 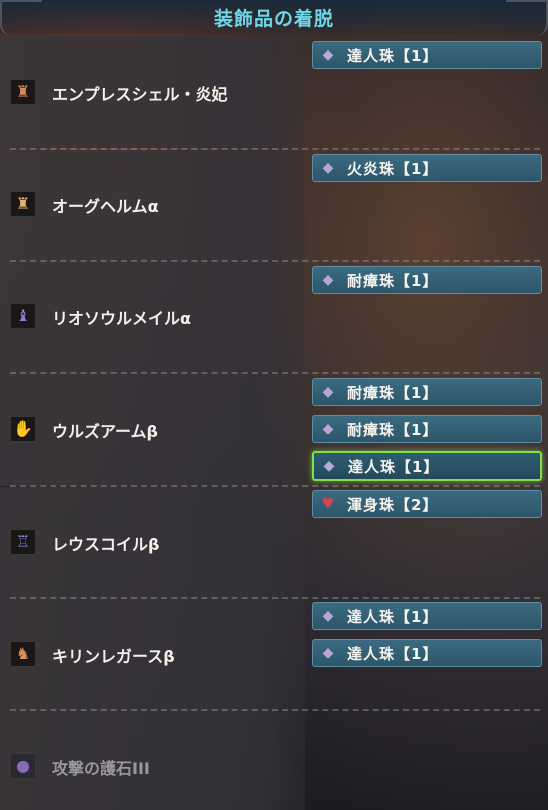 I want to click on charm-icon: ●, so click(x=23, y=766).